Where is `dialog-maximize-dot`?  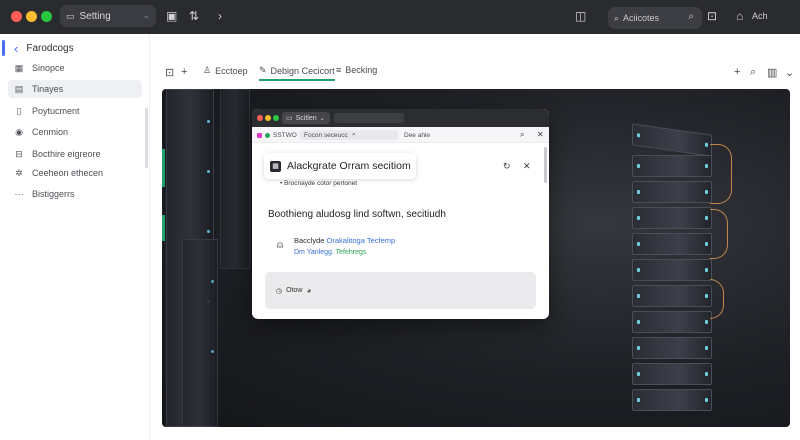 dialog-maximize-dot is located at coordinates (276, 118).